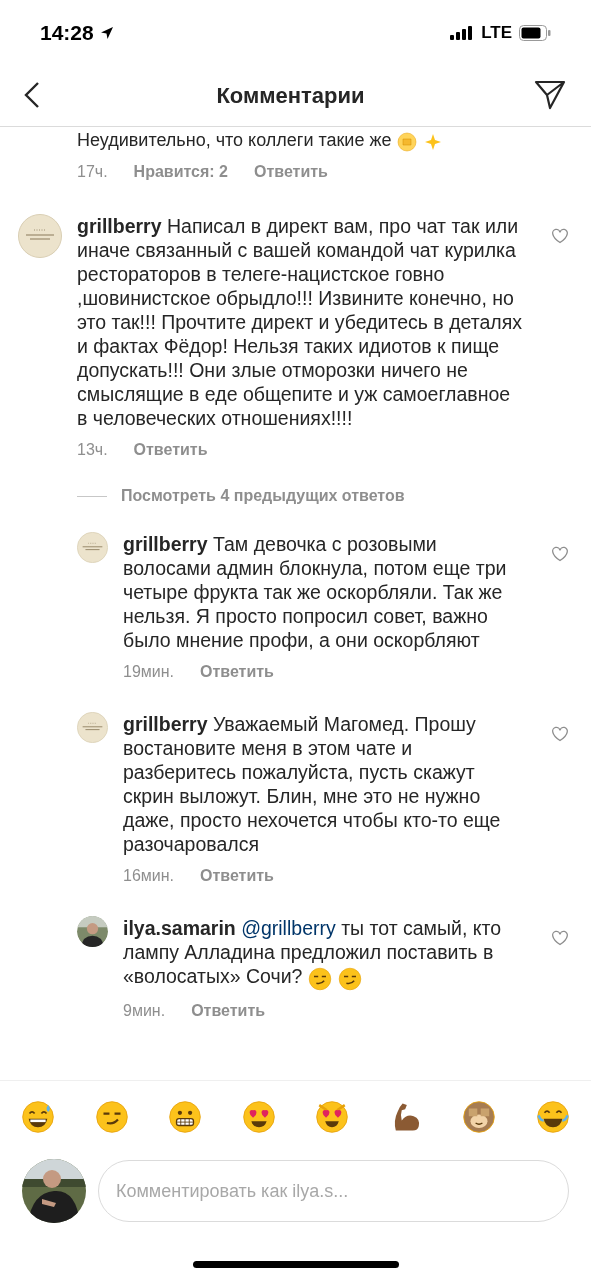 This screenshot has width=591, height=1280. I want to click on monkey-emoji-icon, so click(479, 1117).